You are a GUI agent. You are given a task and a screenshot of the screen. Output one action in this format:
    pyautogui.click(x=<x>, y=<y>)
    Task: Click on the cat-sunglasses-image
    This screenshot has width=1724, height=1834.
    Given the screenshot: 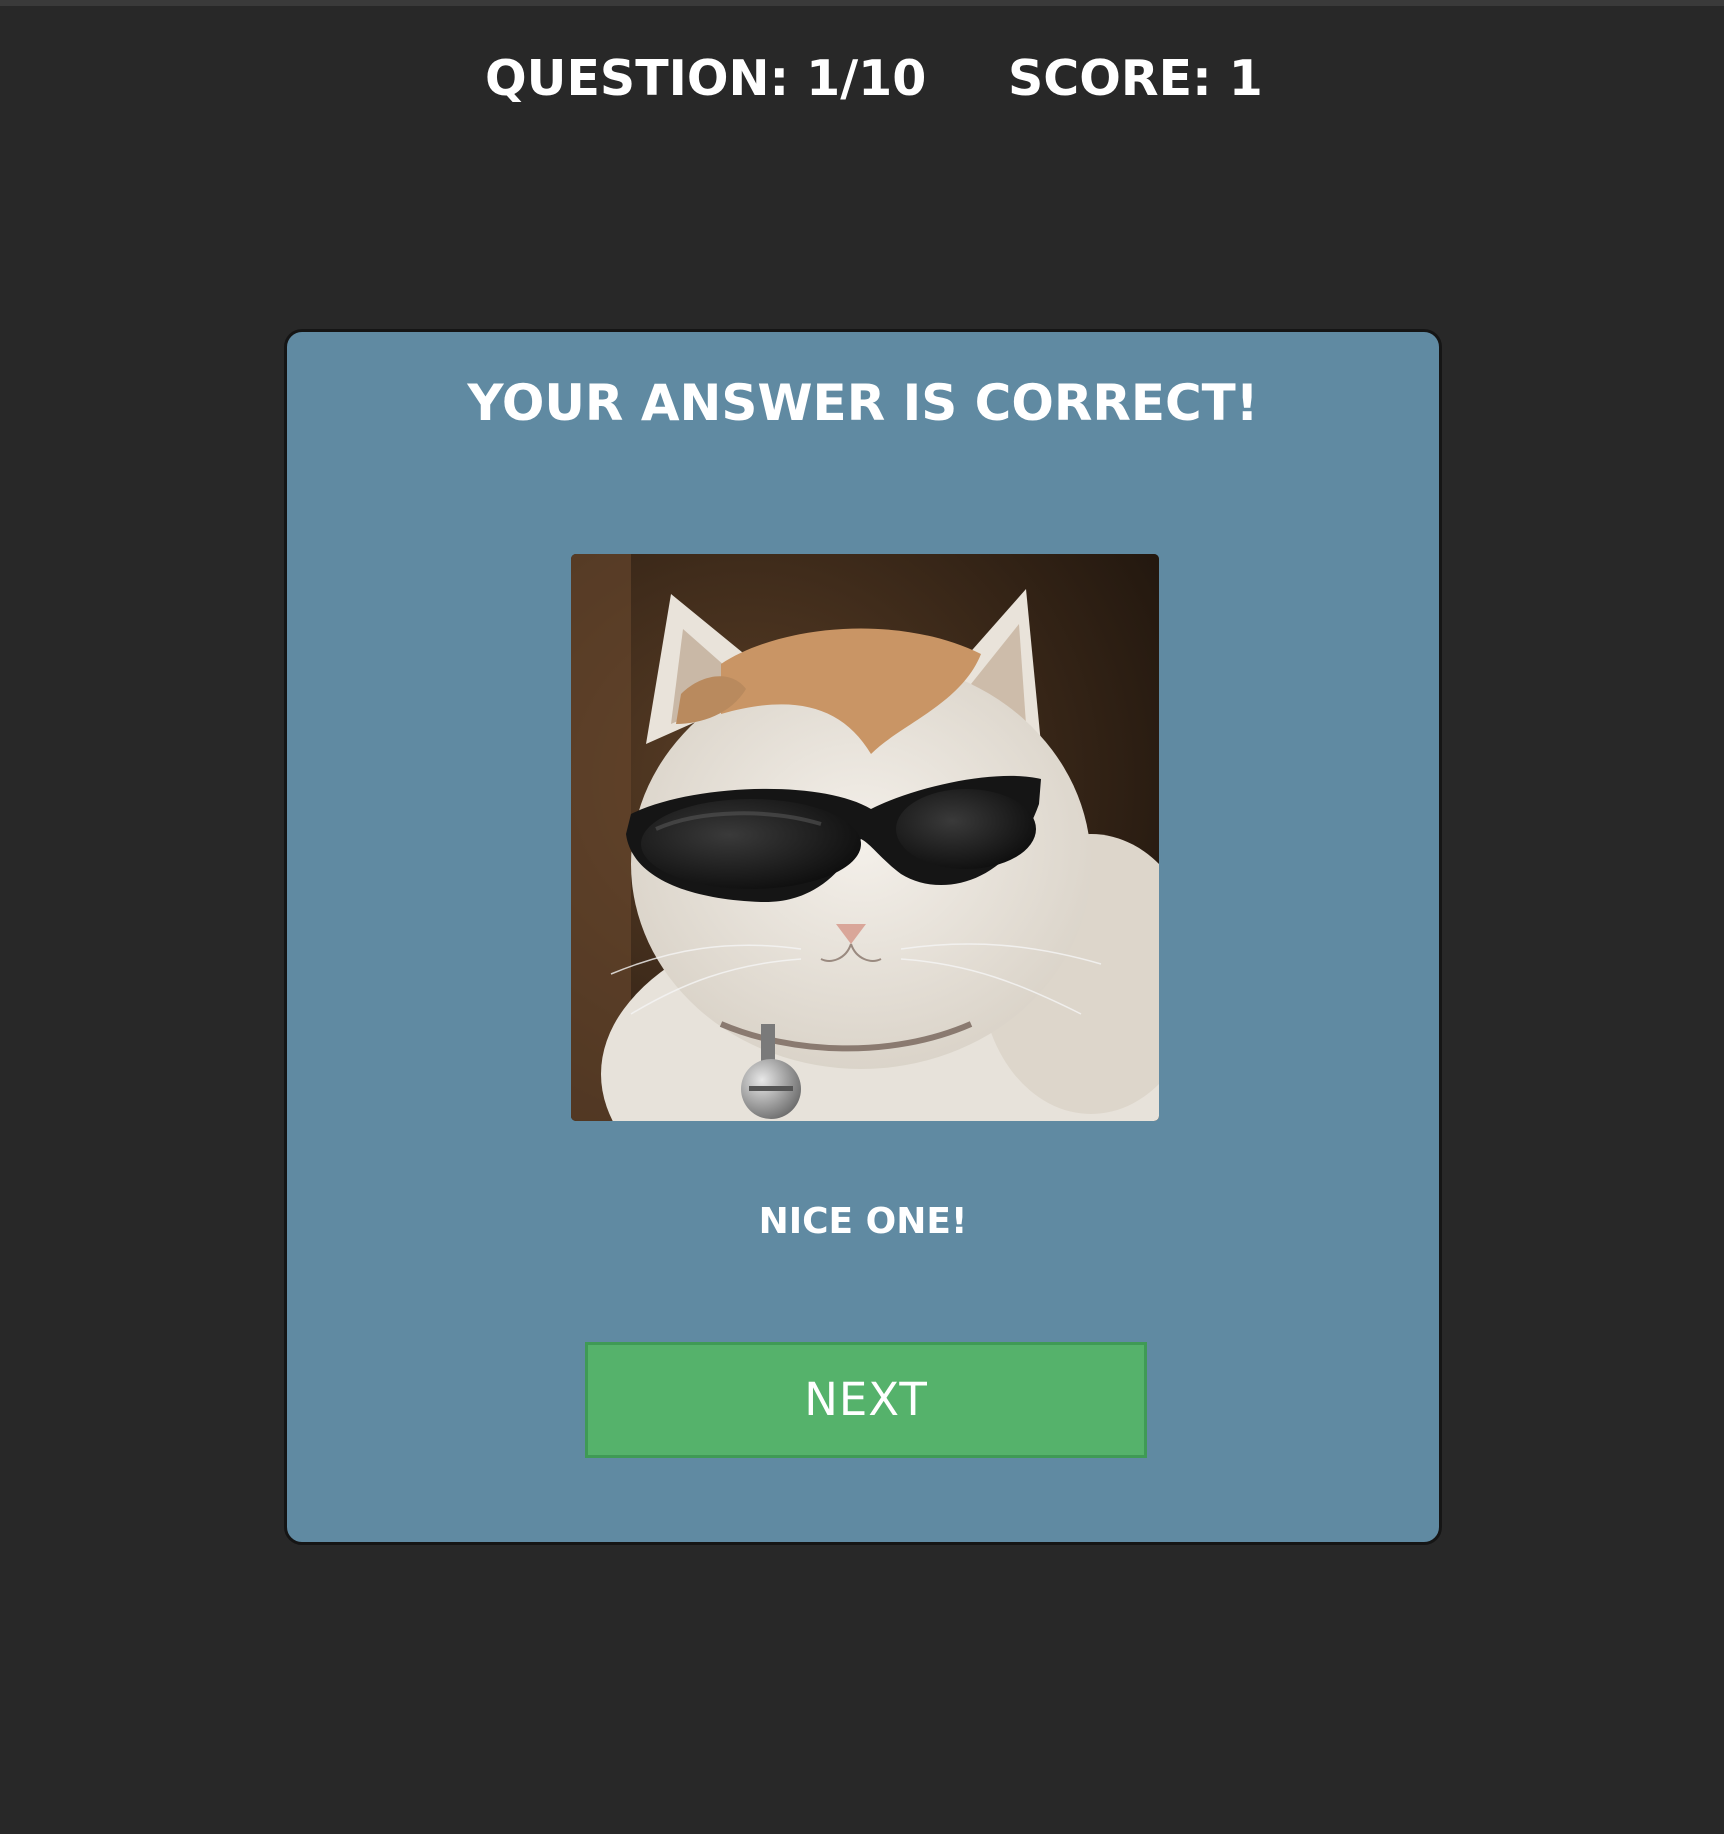 What is the action you would take?
    pyautogui.click(x=865, y=837)
    